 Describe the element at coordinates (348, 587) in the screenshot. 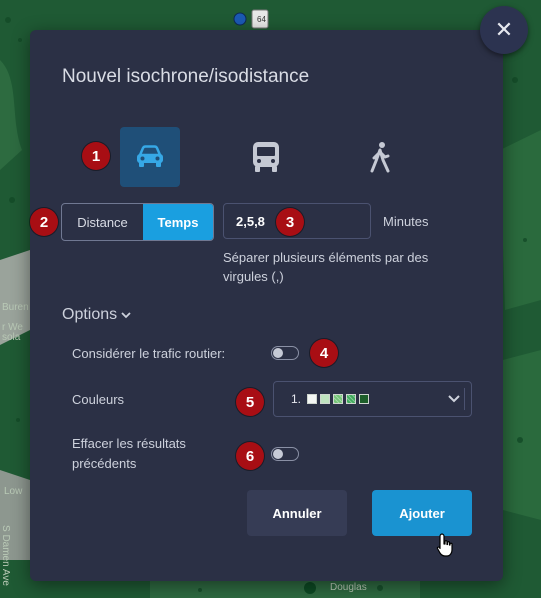

I see `map-label: Douglas` at that location.